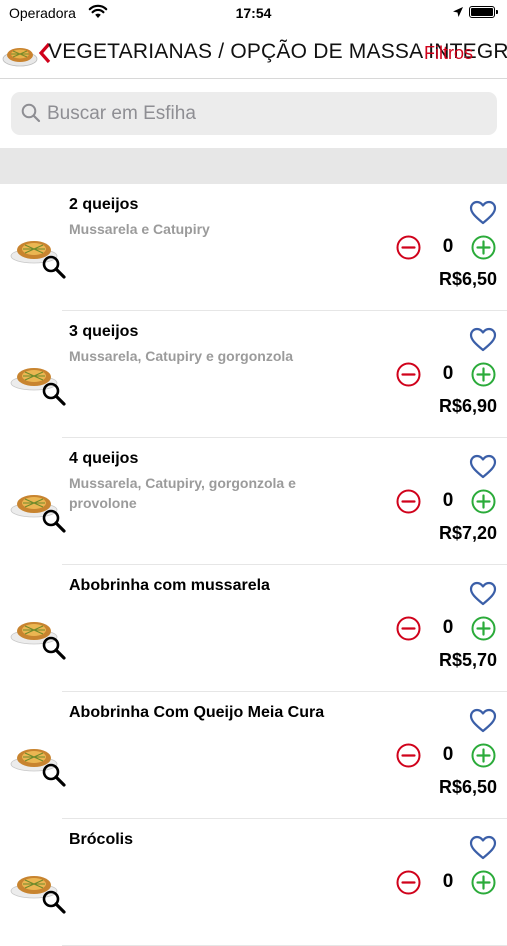 The width and height of the screenshot is (507, 946). I want to click on product-price: R$7,20, so click(467, 533).